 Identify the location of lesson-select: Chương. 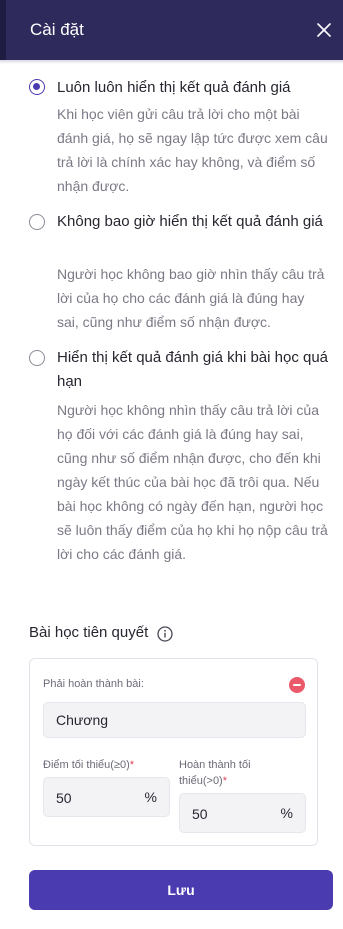
(174, 720).